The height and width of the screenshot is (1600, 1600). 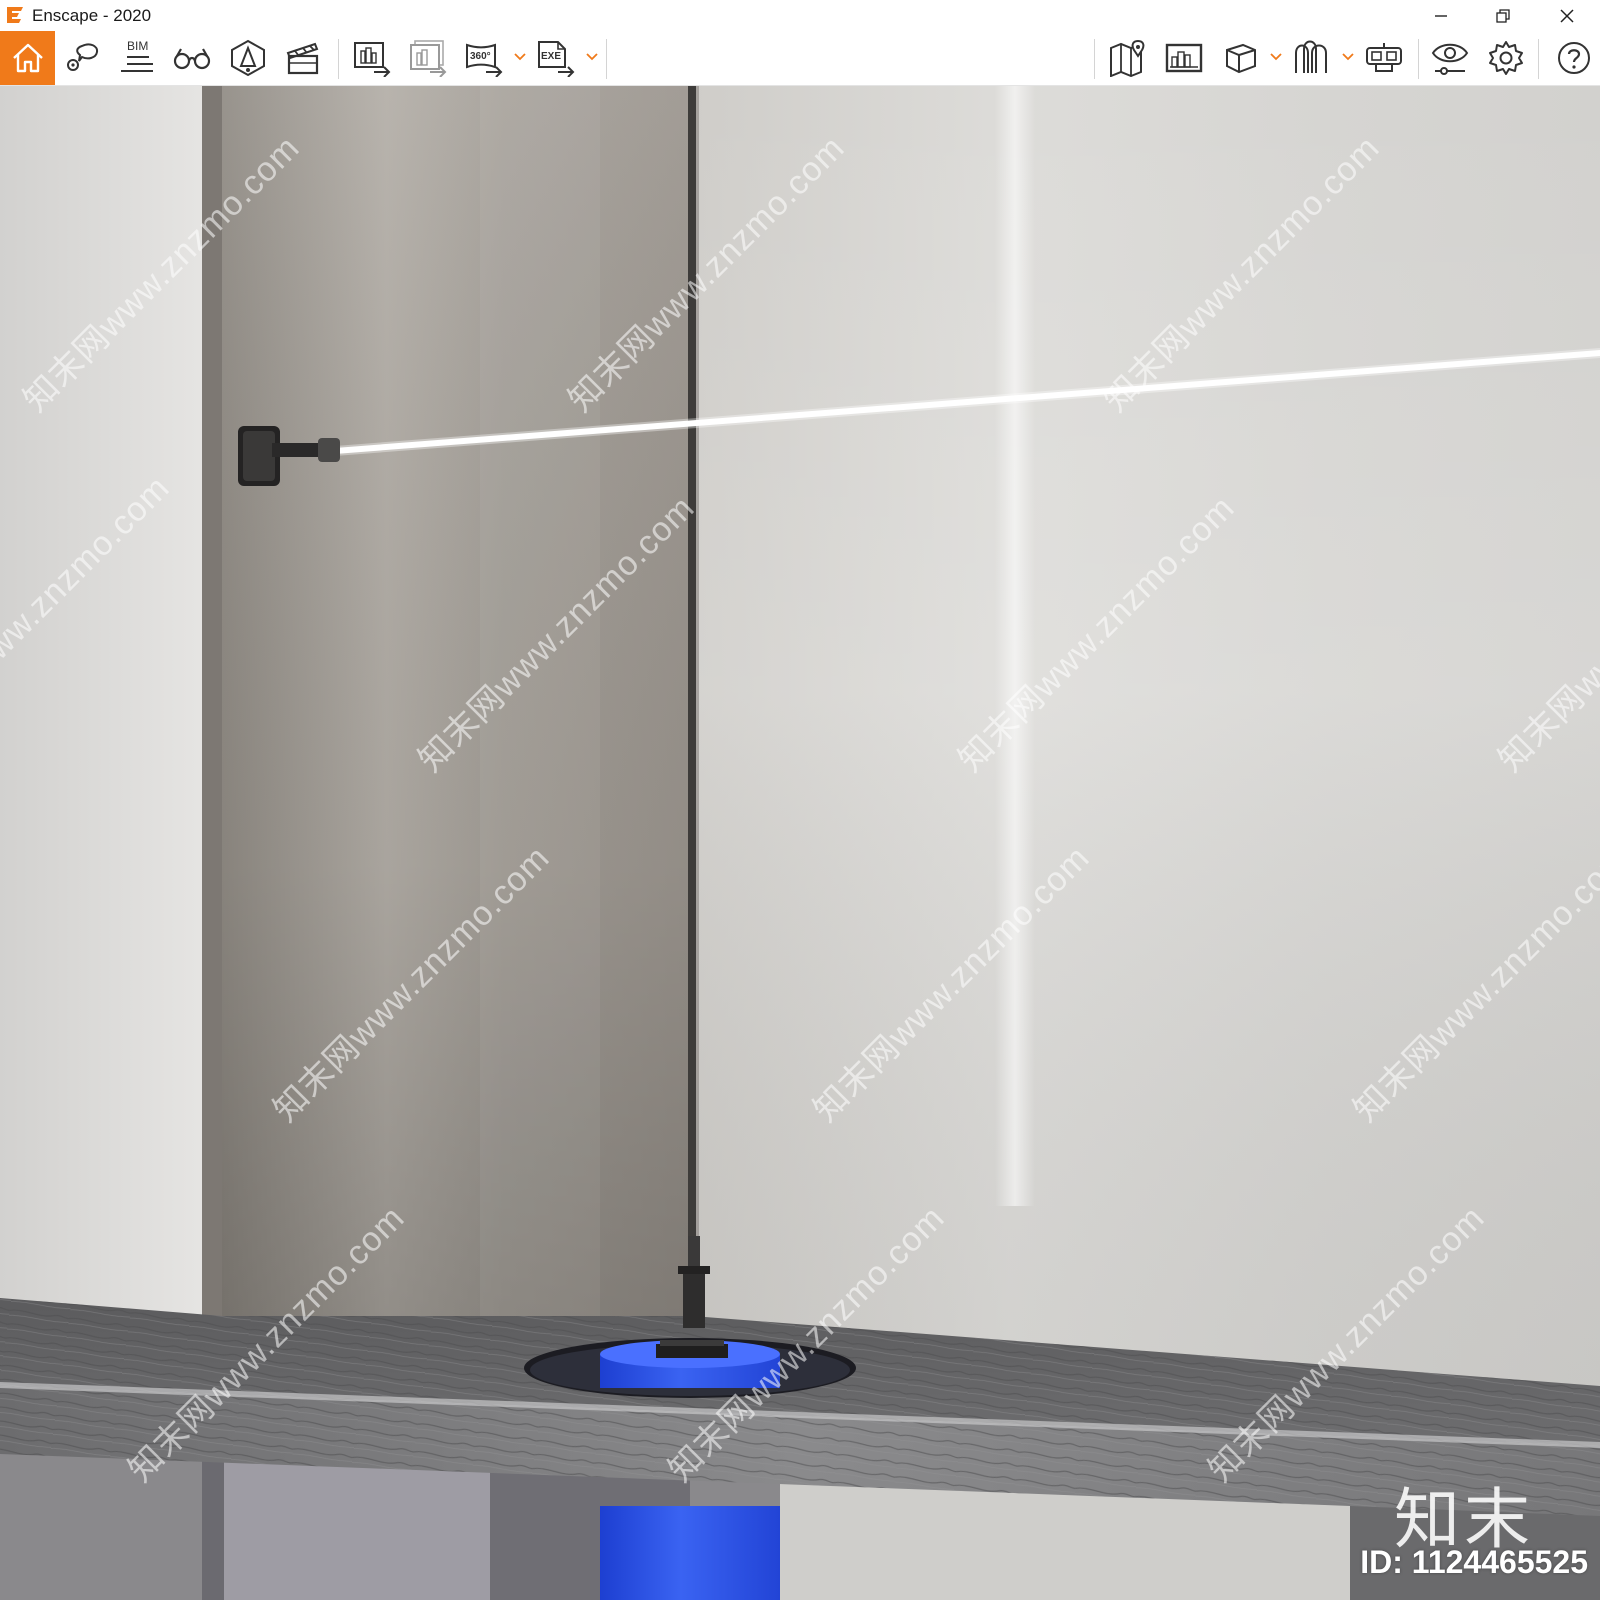 I want to click on minimize-icon, so click(x=1441, y=15).